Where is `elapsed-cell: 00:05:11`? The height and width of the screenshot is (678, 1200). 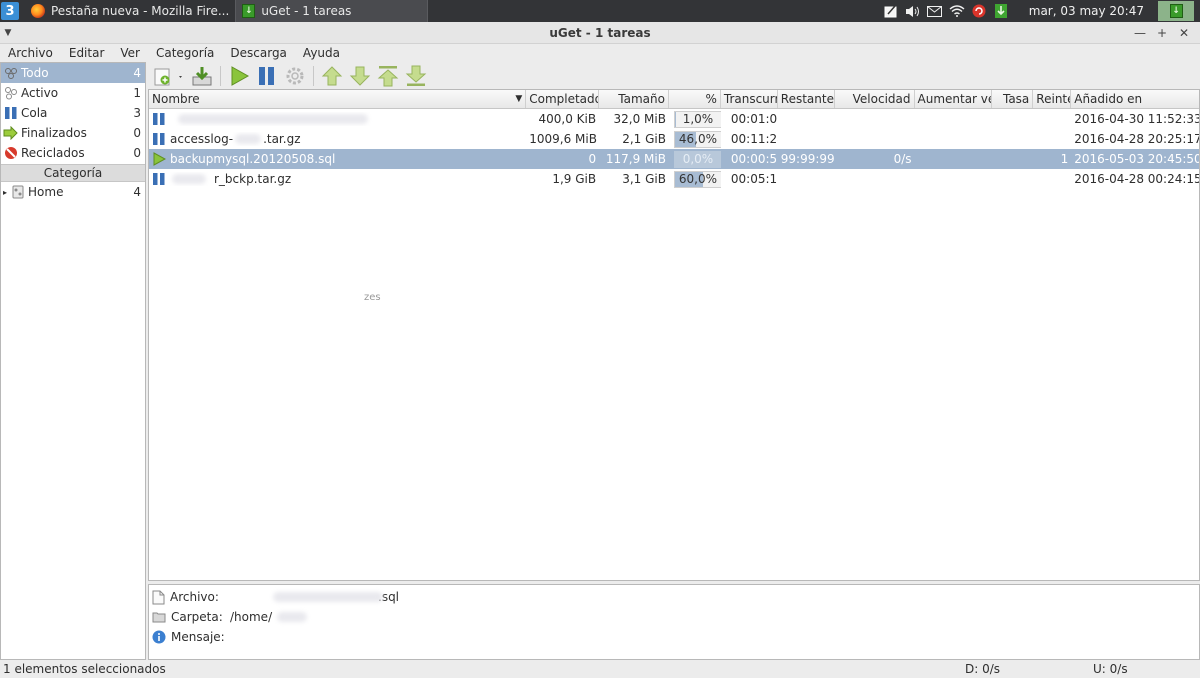
elapsed-cell: 00:05:11 is located at coordinates (754, 179).